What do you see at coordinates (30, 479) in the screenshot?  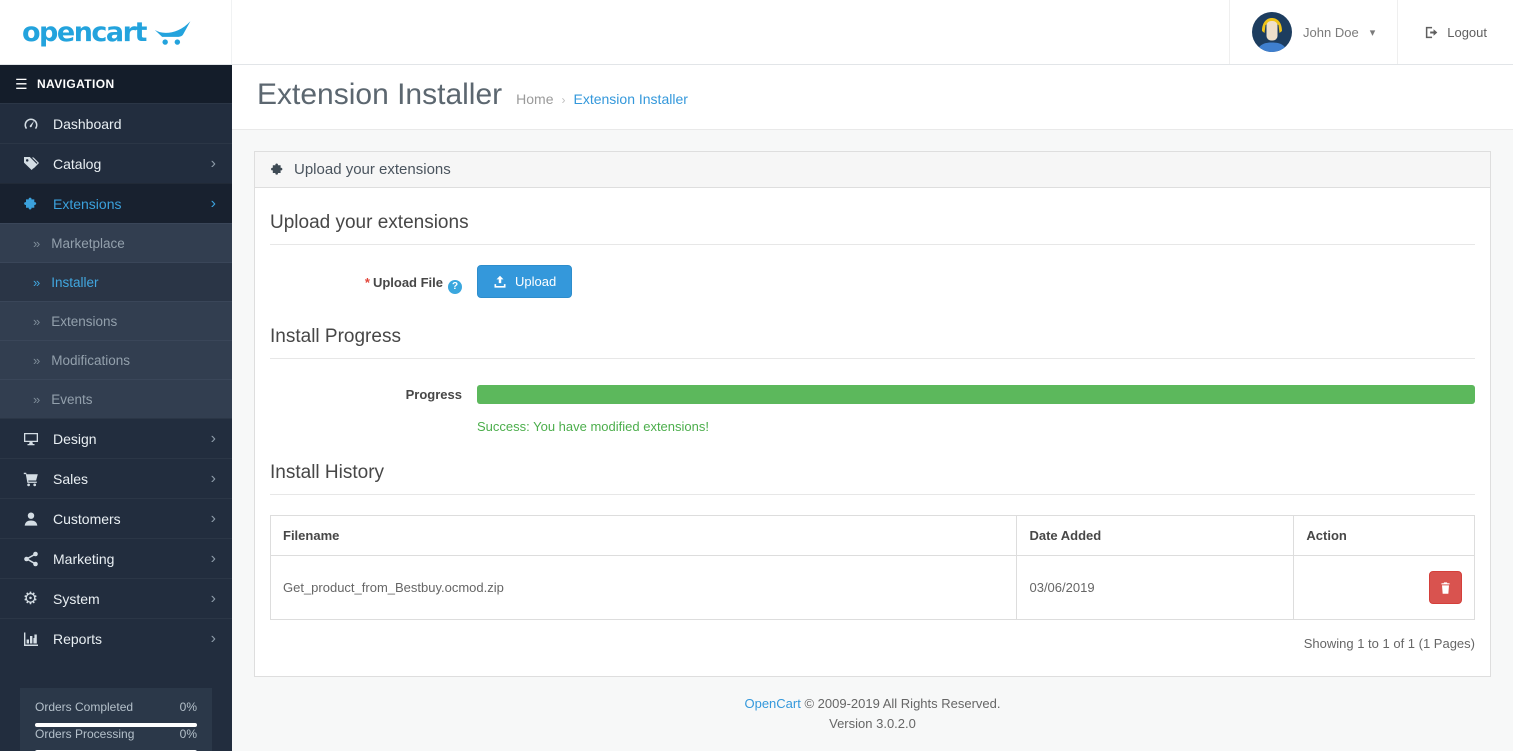 I see `cart-icon` at bounding box center [30, 479].